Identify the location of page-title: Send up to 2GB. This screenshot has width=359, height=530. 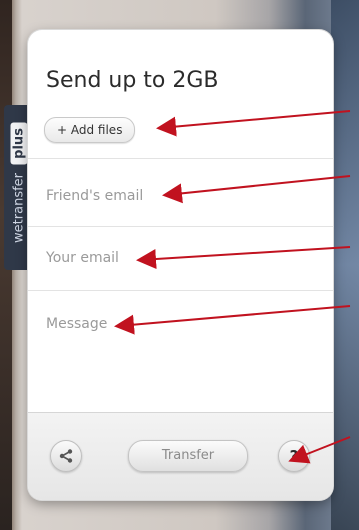
(132, 80).